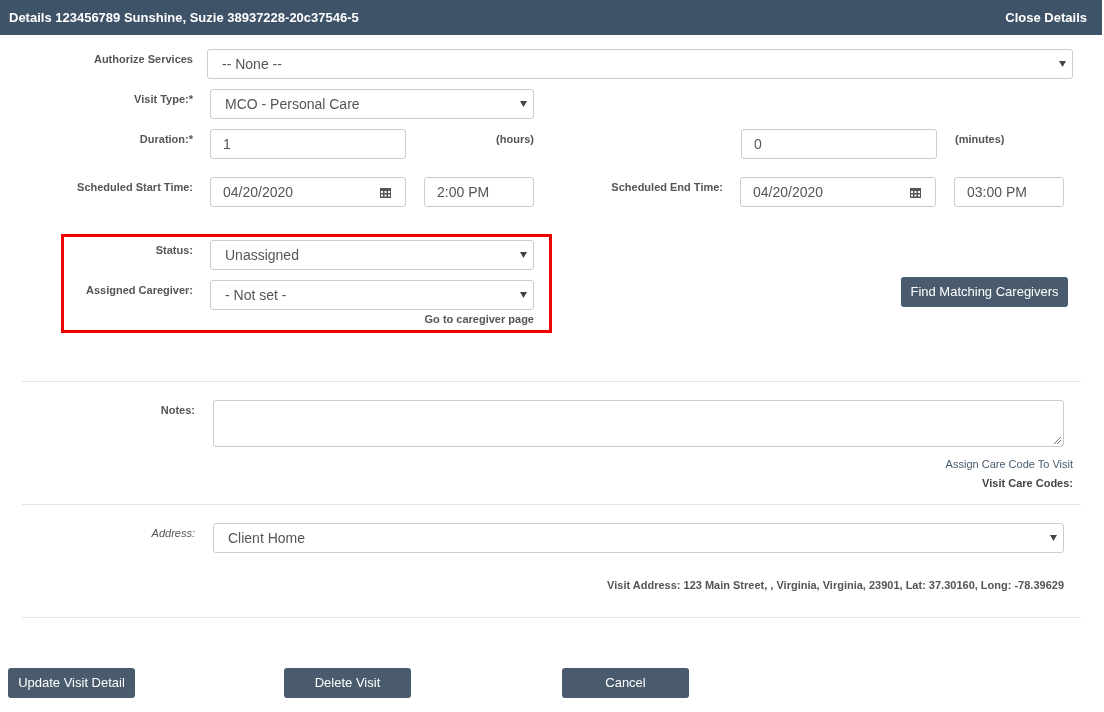 The height and width of the screenshot is (712, 1104). I want to click on field-label: Authorize Services, so click(142, 59).